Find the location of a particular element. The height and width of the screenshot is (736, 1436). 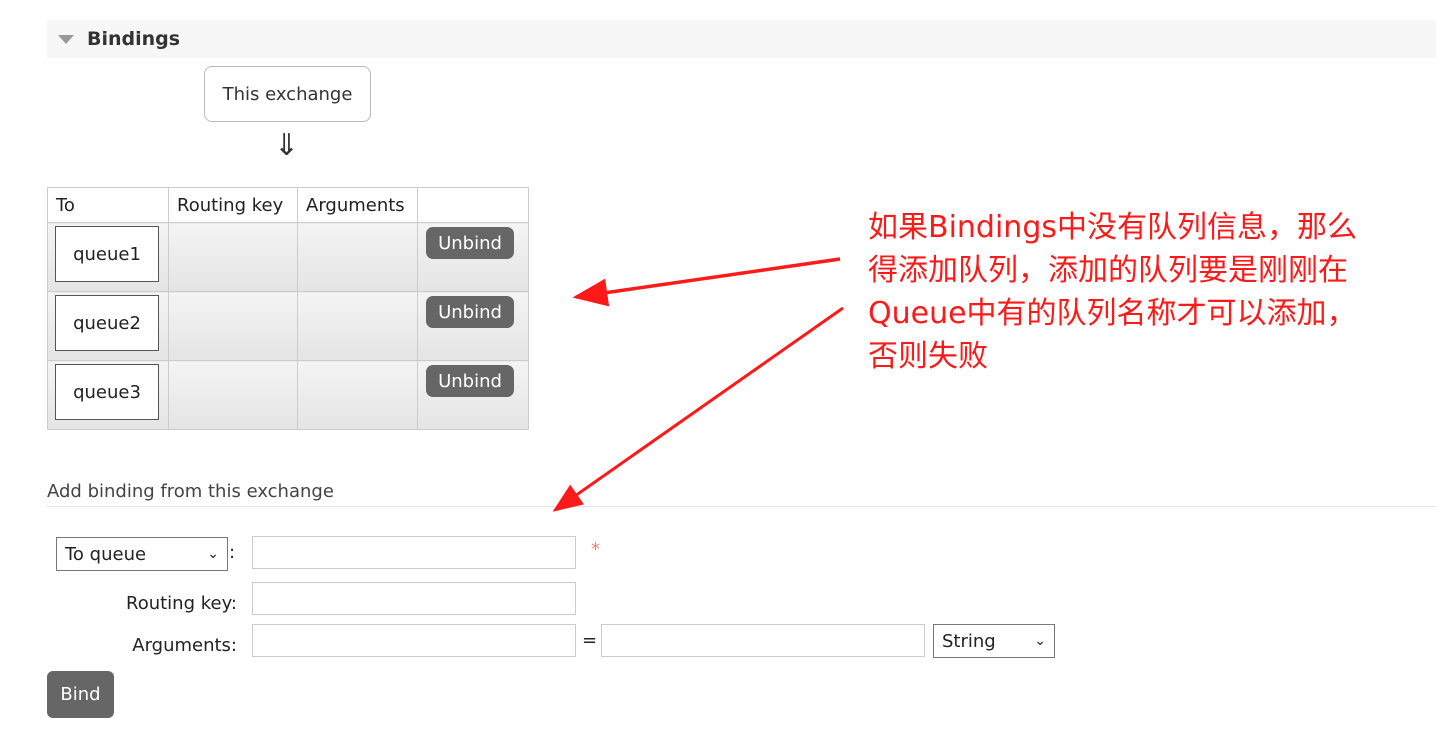

arrow-to-input is located at coordinates (698, 409).